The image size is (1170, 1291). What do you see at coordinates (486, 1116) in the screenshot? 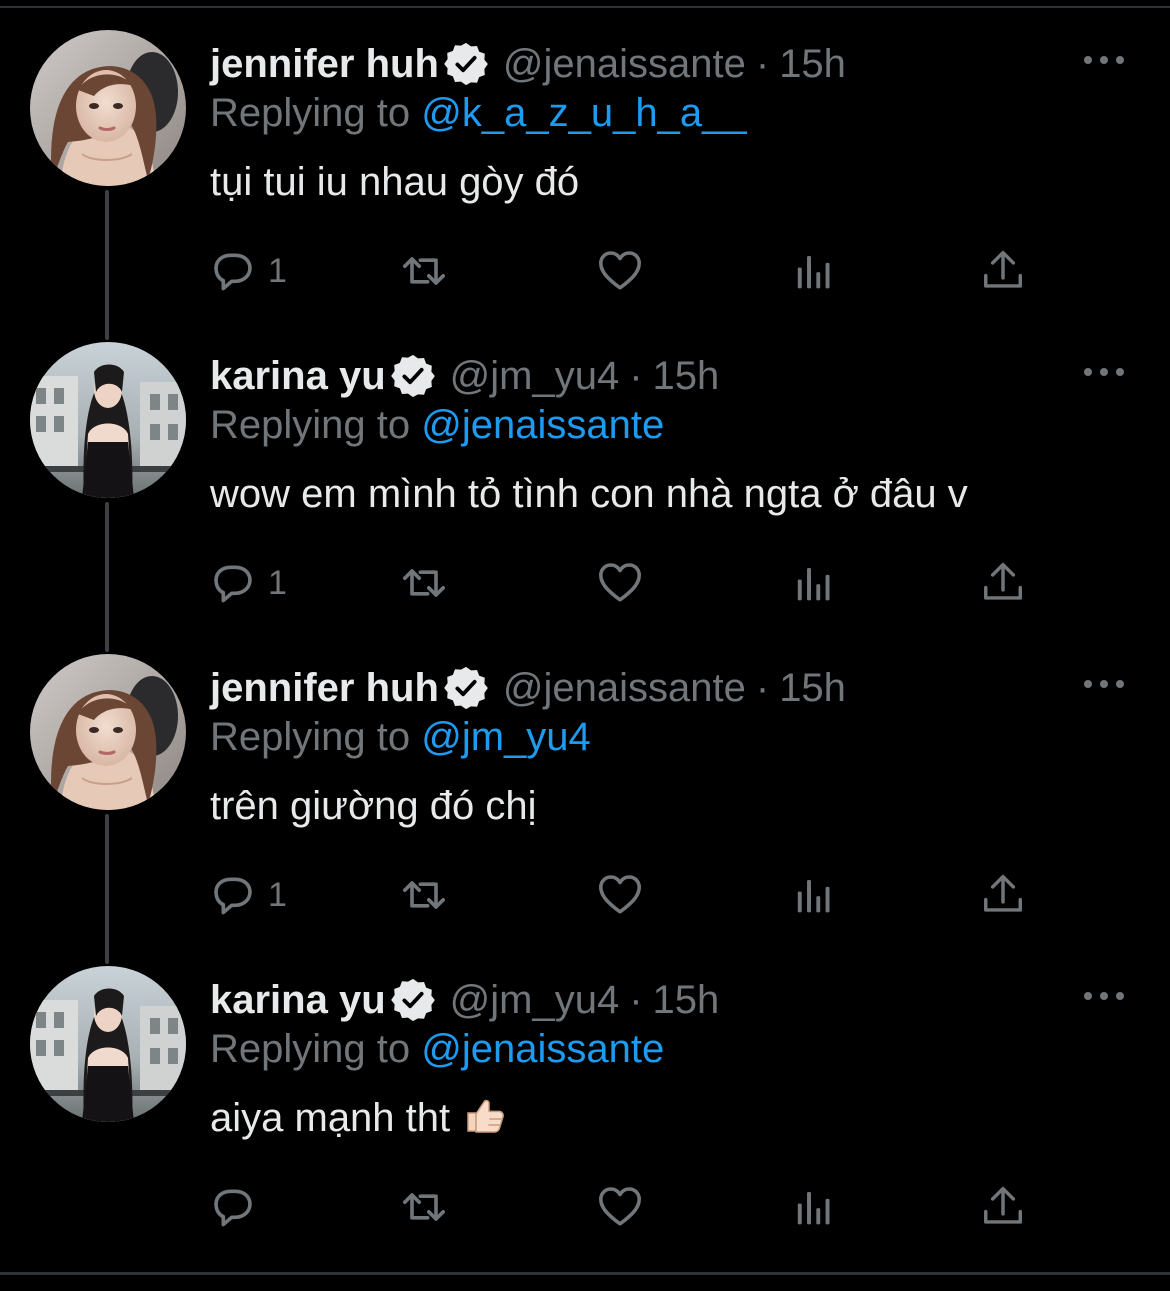
I see `thumbs-up-icon` at bounding box center [486, 1116].